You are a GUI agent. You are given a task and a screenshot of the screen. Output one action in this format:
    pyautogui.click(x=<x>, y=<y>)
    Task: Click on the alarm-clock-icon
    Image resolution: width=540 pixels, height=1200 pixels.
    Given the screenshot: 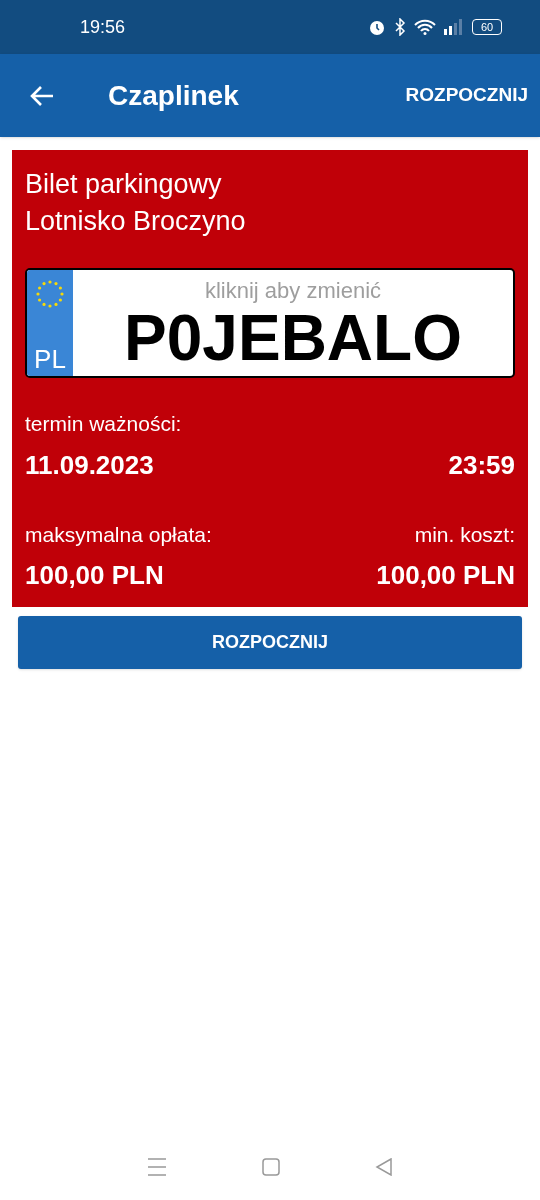 What is the action you would take?
    pyautogui.click(x=377, y=27)
    